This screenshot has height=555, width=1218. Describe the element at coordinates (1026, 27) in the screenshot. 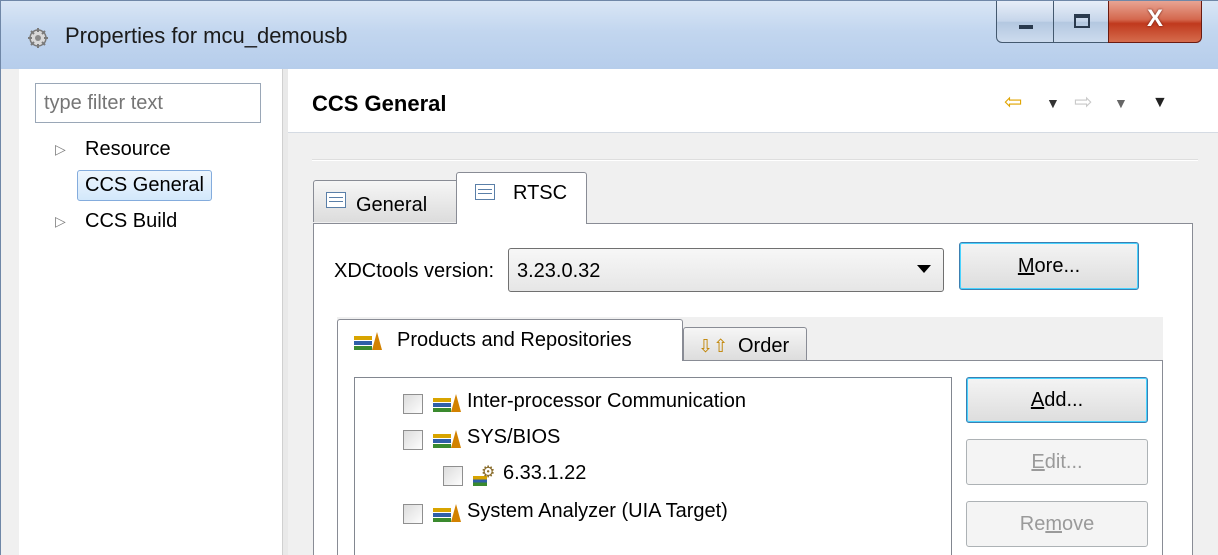

I see `minimize-icon` at that location.